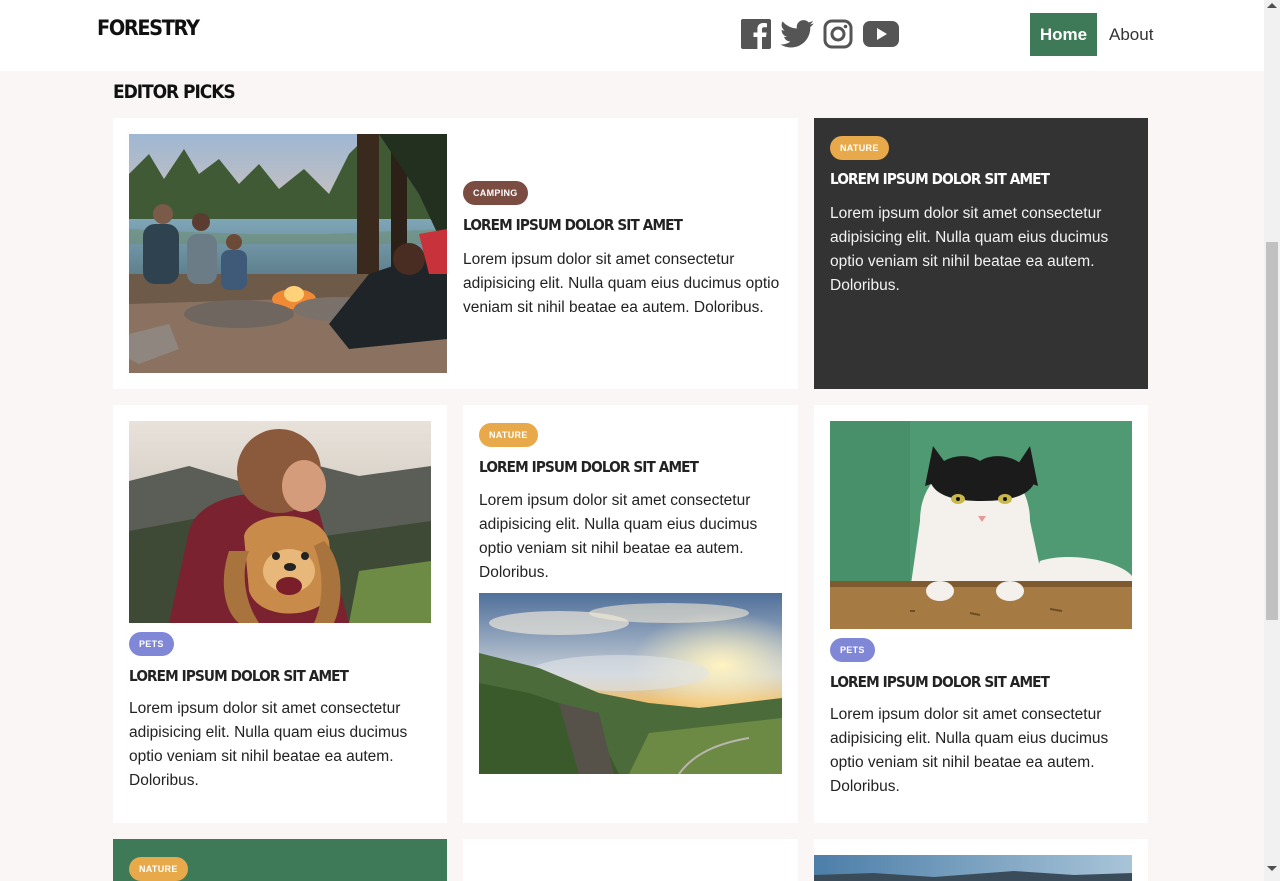 This screenshot has width=1280, height=881. I want to click on twitter-icon, so click(797, 34).